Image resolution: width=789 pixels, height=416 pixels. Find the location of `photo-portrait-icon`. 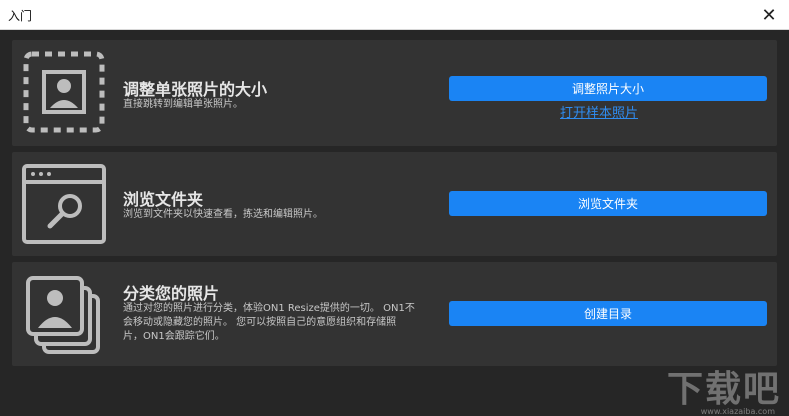

photo-portrait-icon is located at coordinates (64, 92).